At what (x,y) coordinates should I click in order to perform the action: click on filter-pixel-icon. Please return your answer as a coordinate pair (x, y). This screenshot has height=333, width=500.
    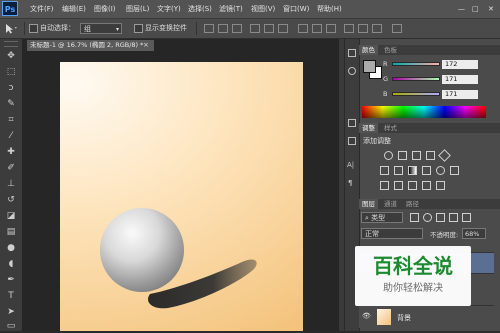
    Looking at the image, I should click on (414, 217).